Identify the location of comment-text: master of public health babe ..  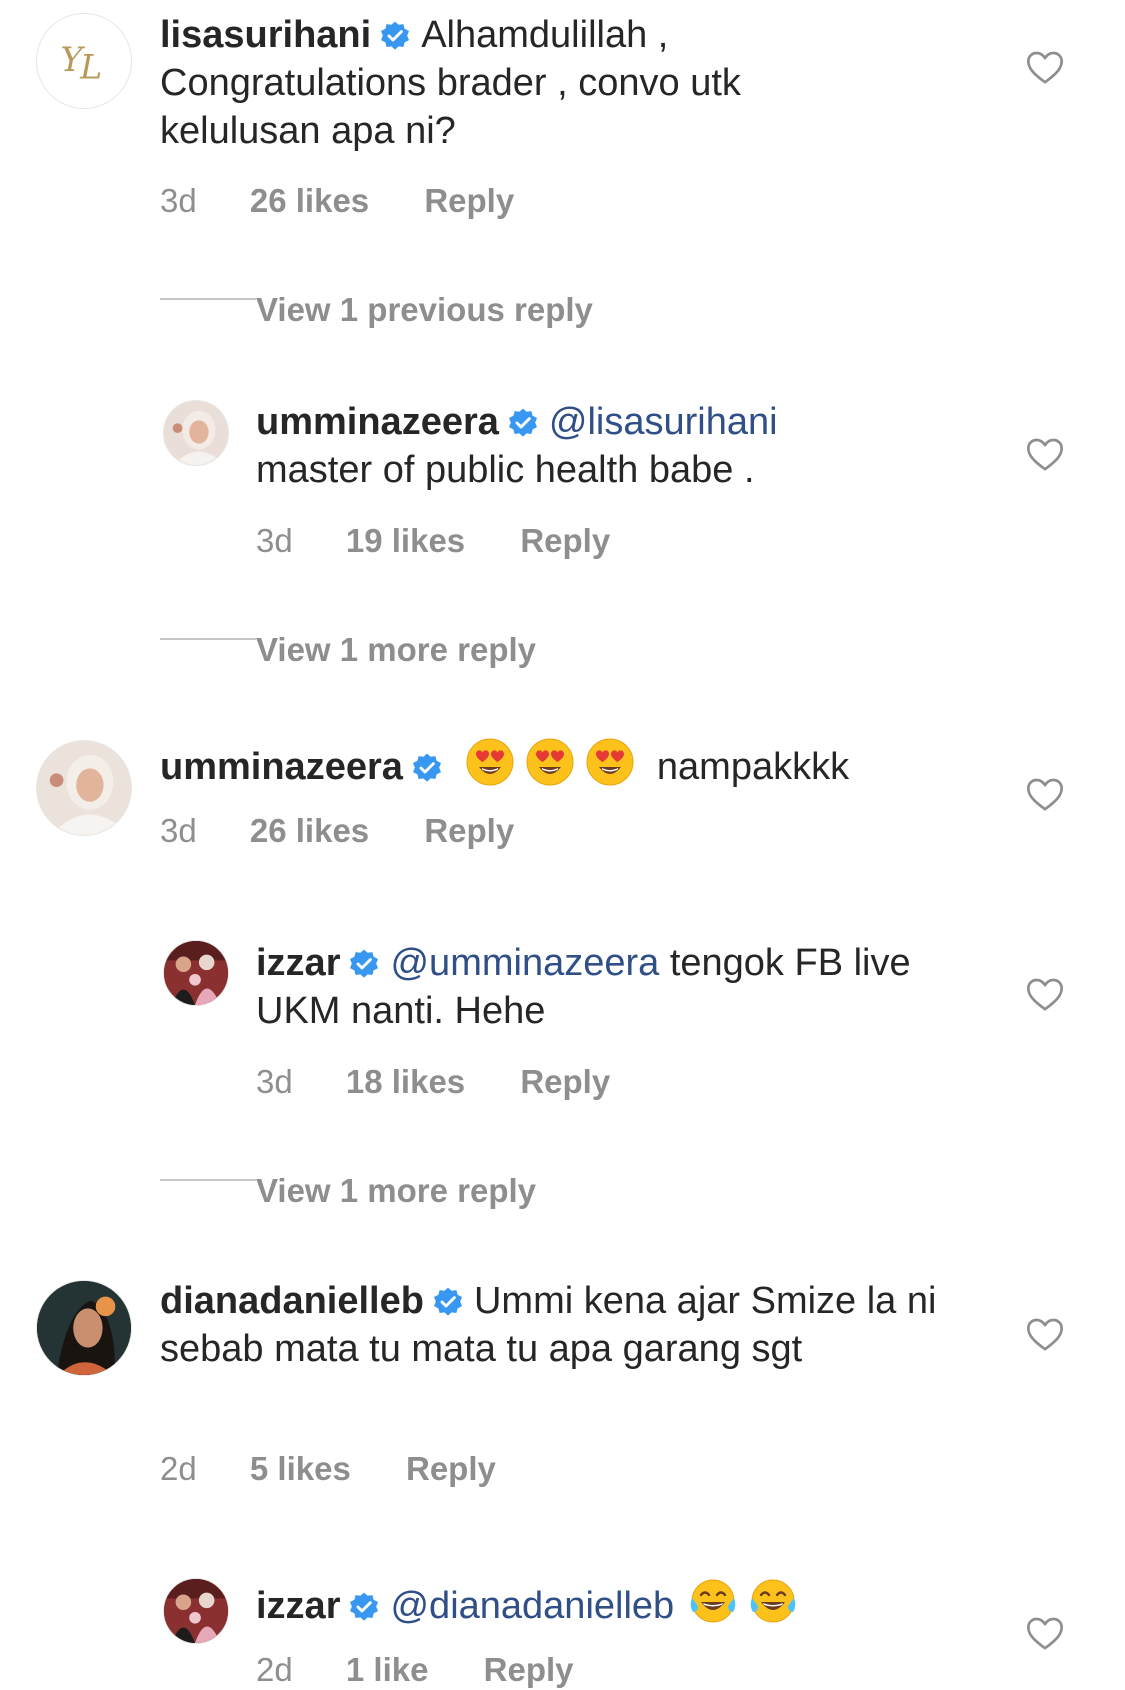
(505, 470).